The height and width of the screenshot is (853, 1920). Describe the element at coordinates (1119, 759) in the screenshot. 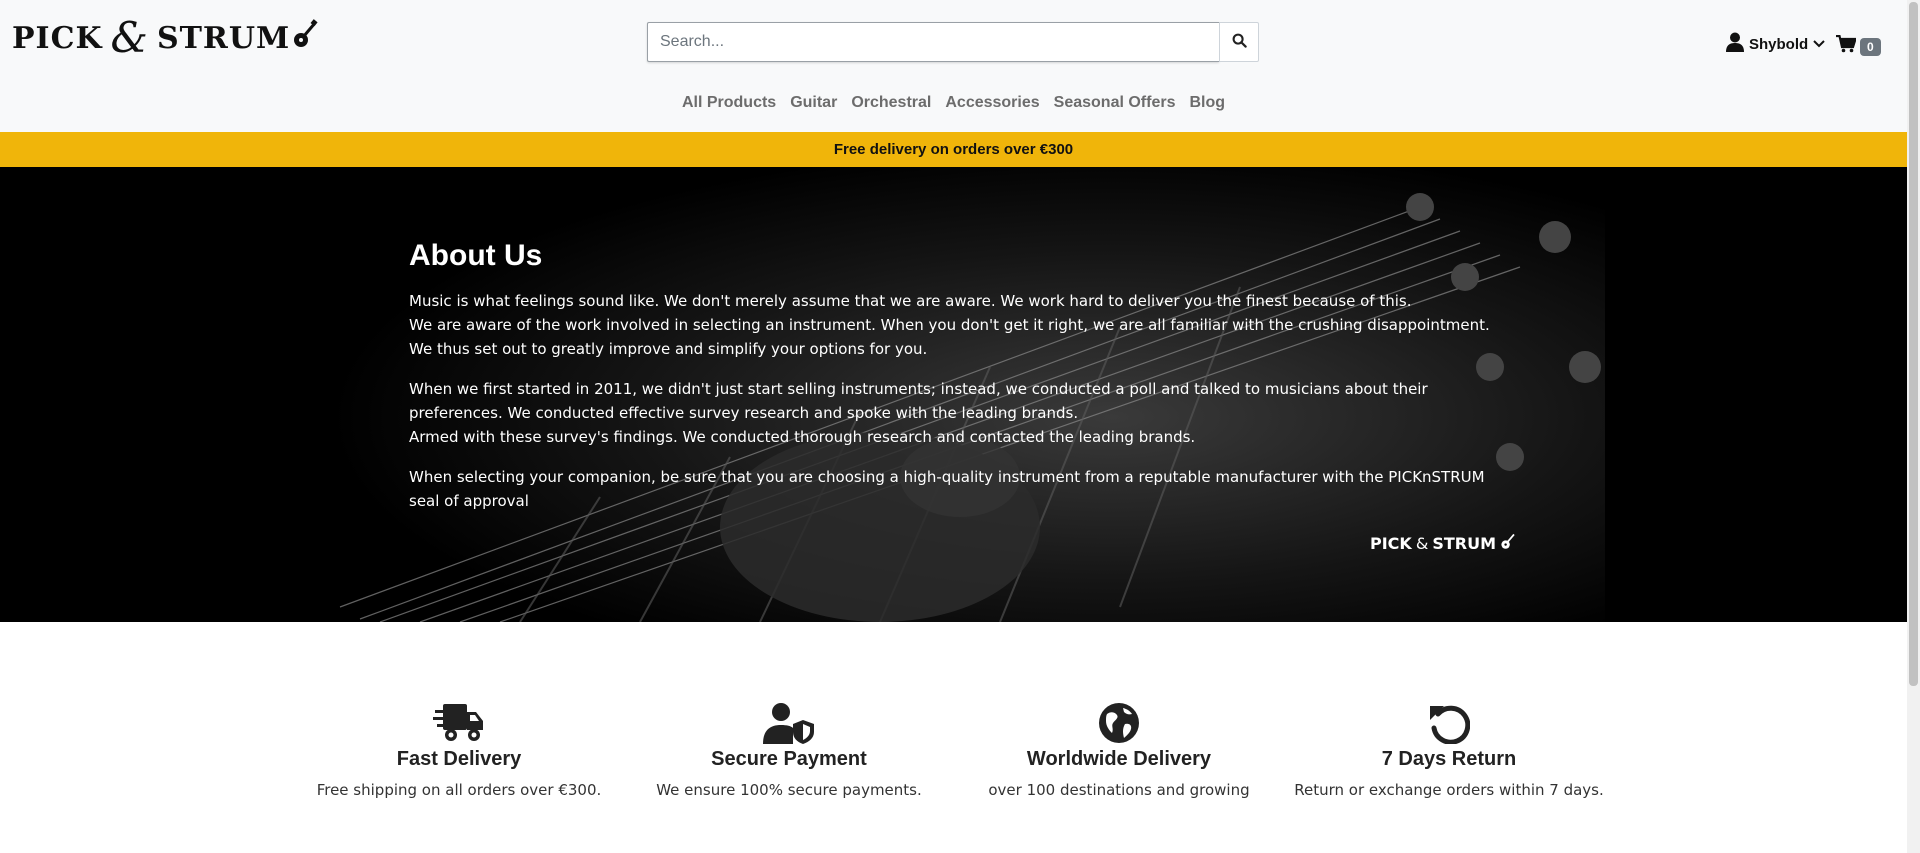

I see `feature-title: Worldwide Delivery` at that location.